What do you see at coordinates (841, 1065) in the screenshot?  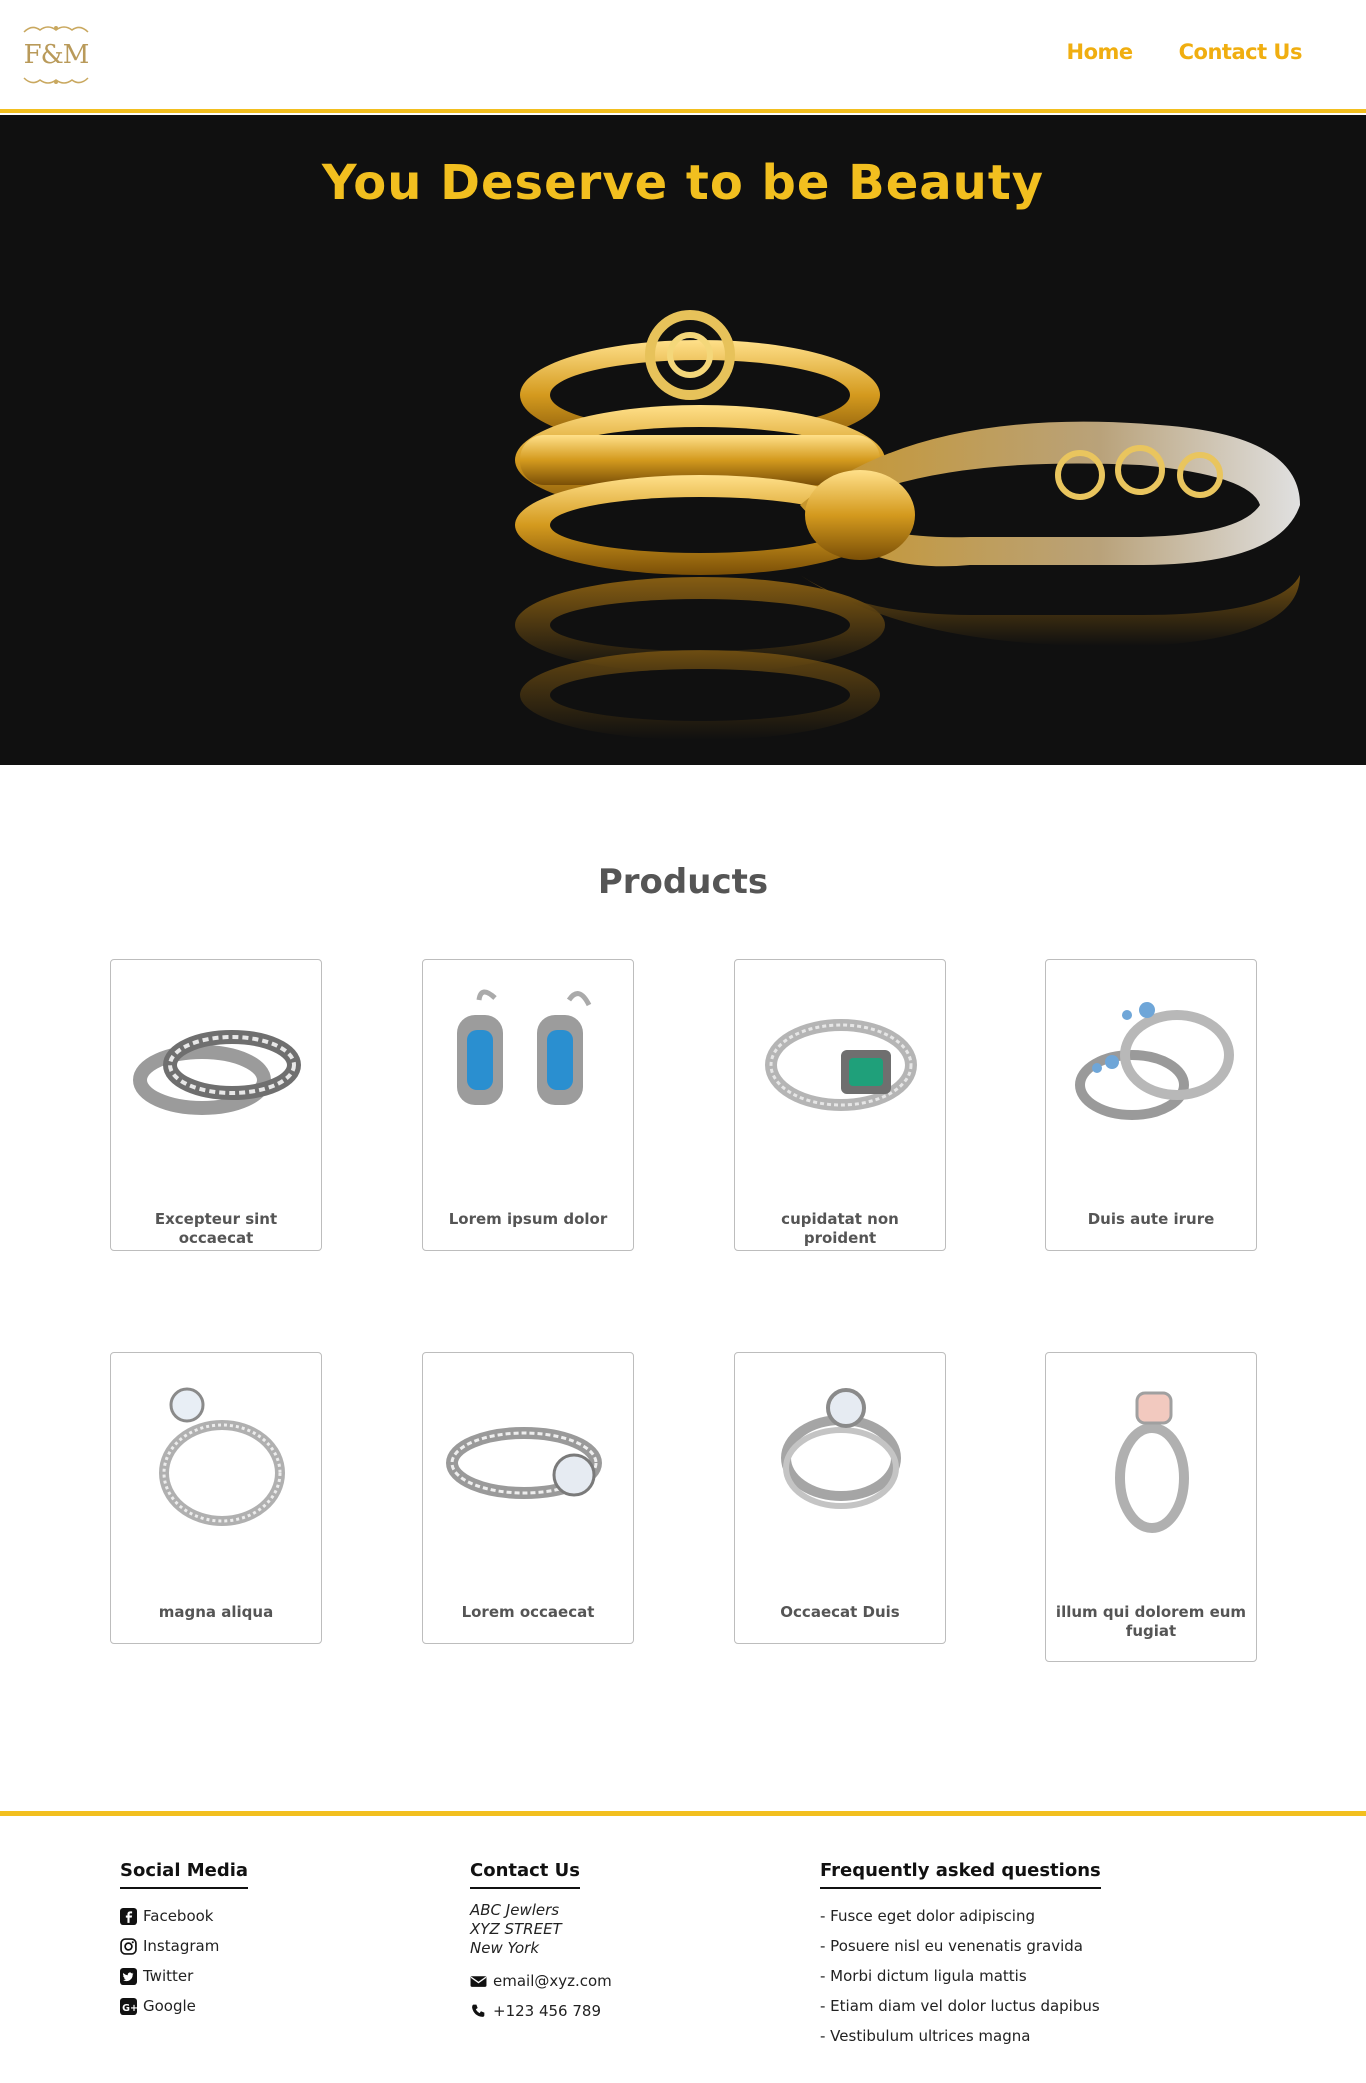 I see `emerald-ring-image` at bounding box center [841, 1065].